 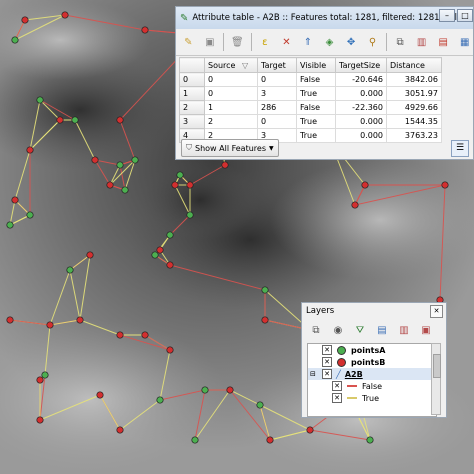 I want to click on cell-target: 286, so click(x=277, y=107).